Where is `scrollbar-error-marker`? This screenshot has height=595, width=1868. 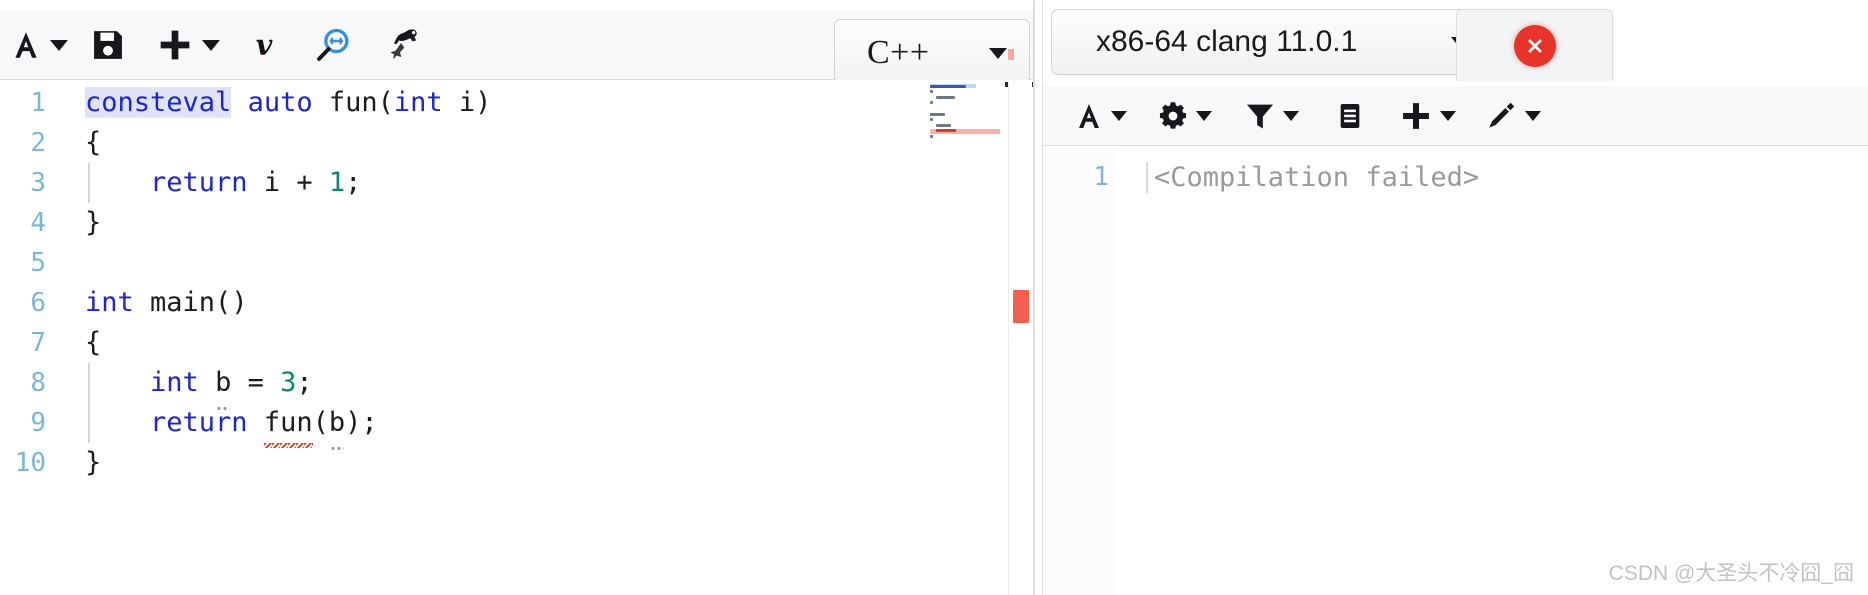 scrollbar-error-marker is located at coordinates (1021, 306).